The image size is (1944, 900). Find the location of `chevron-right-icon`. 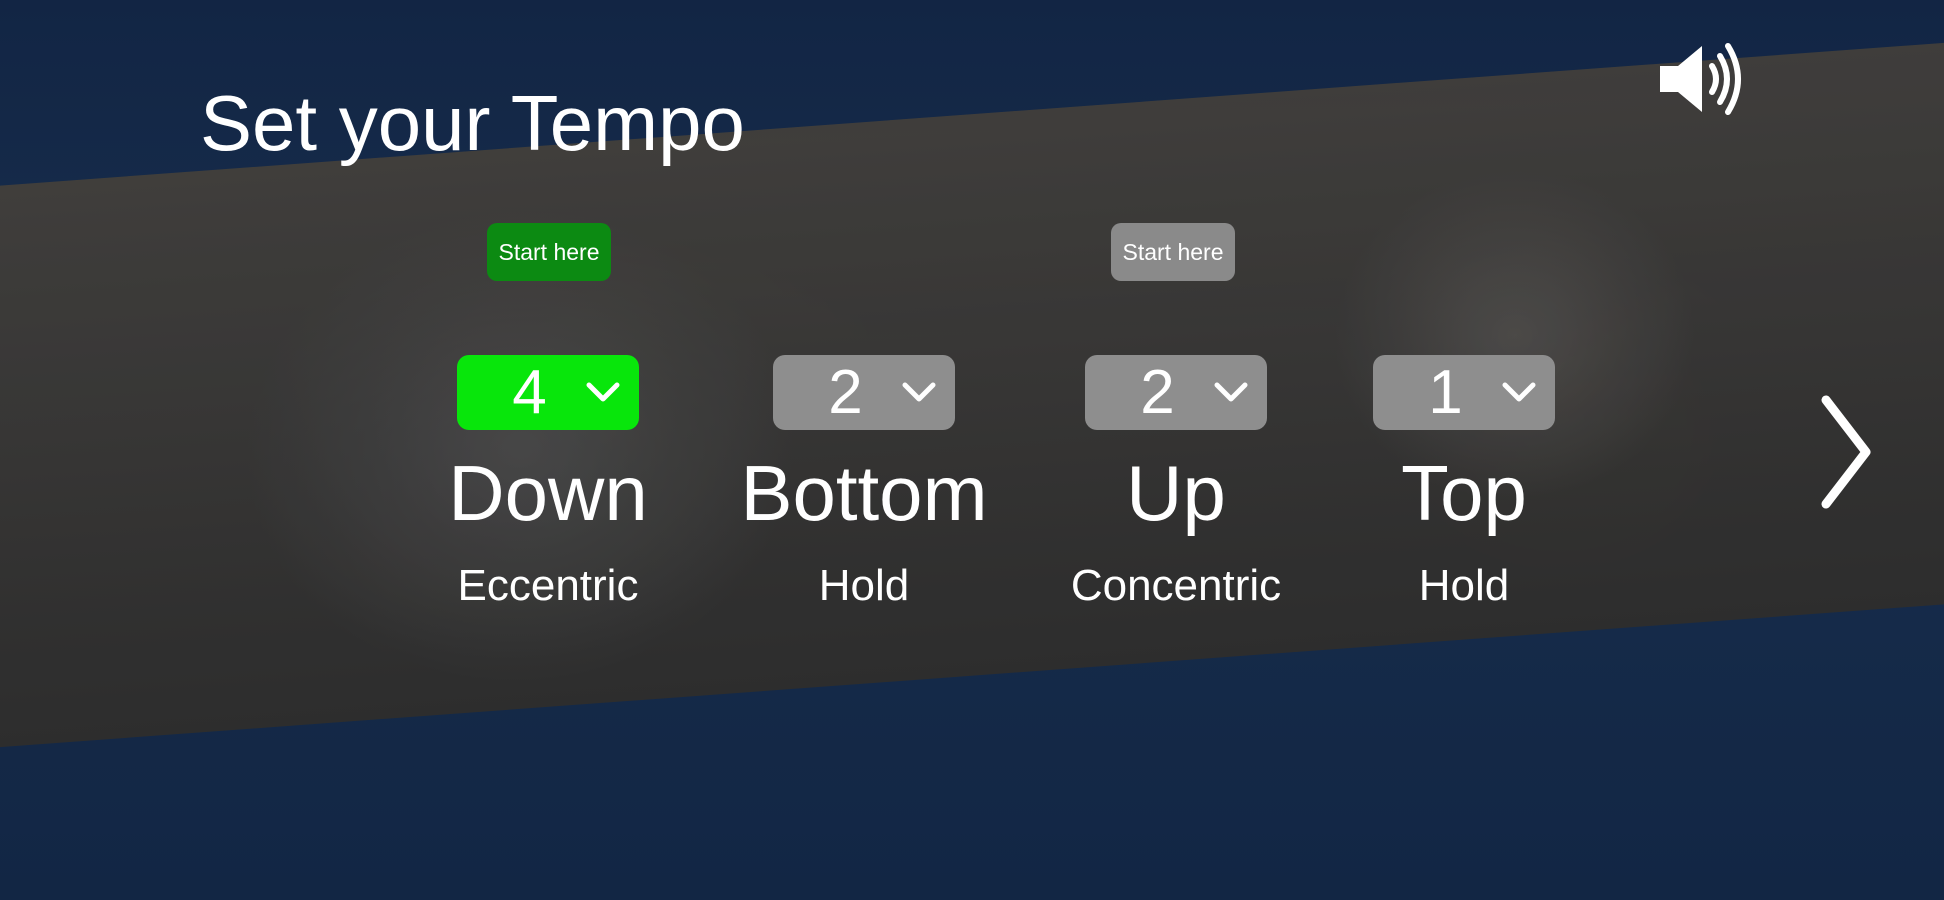

chevron-right-icon is located at coordinates (1846, 452).